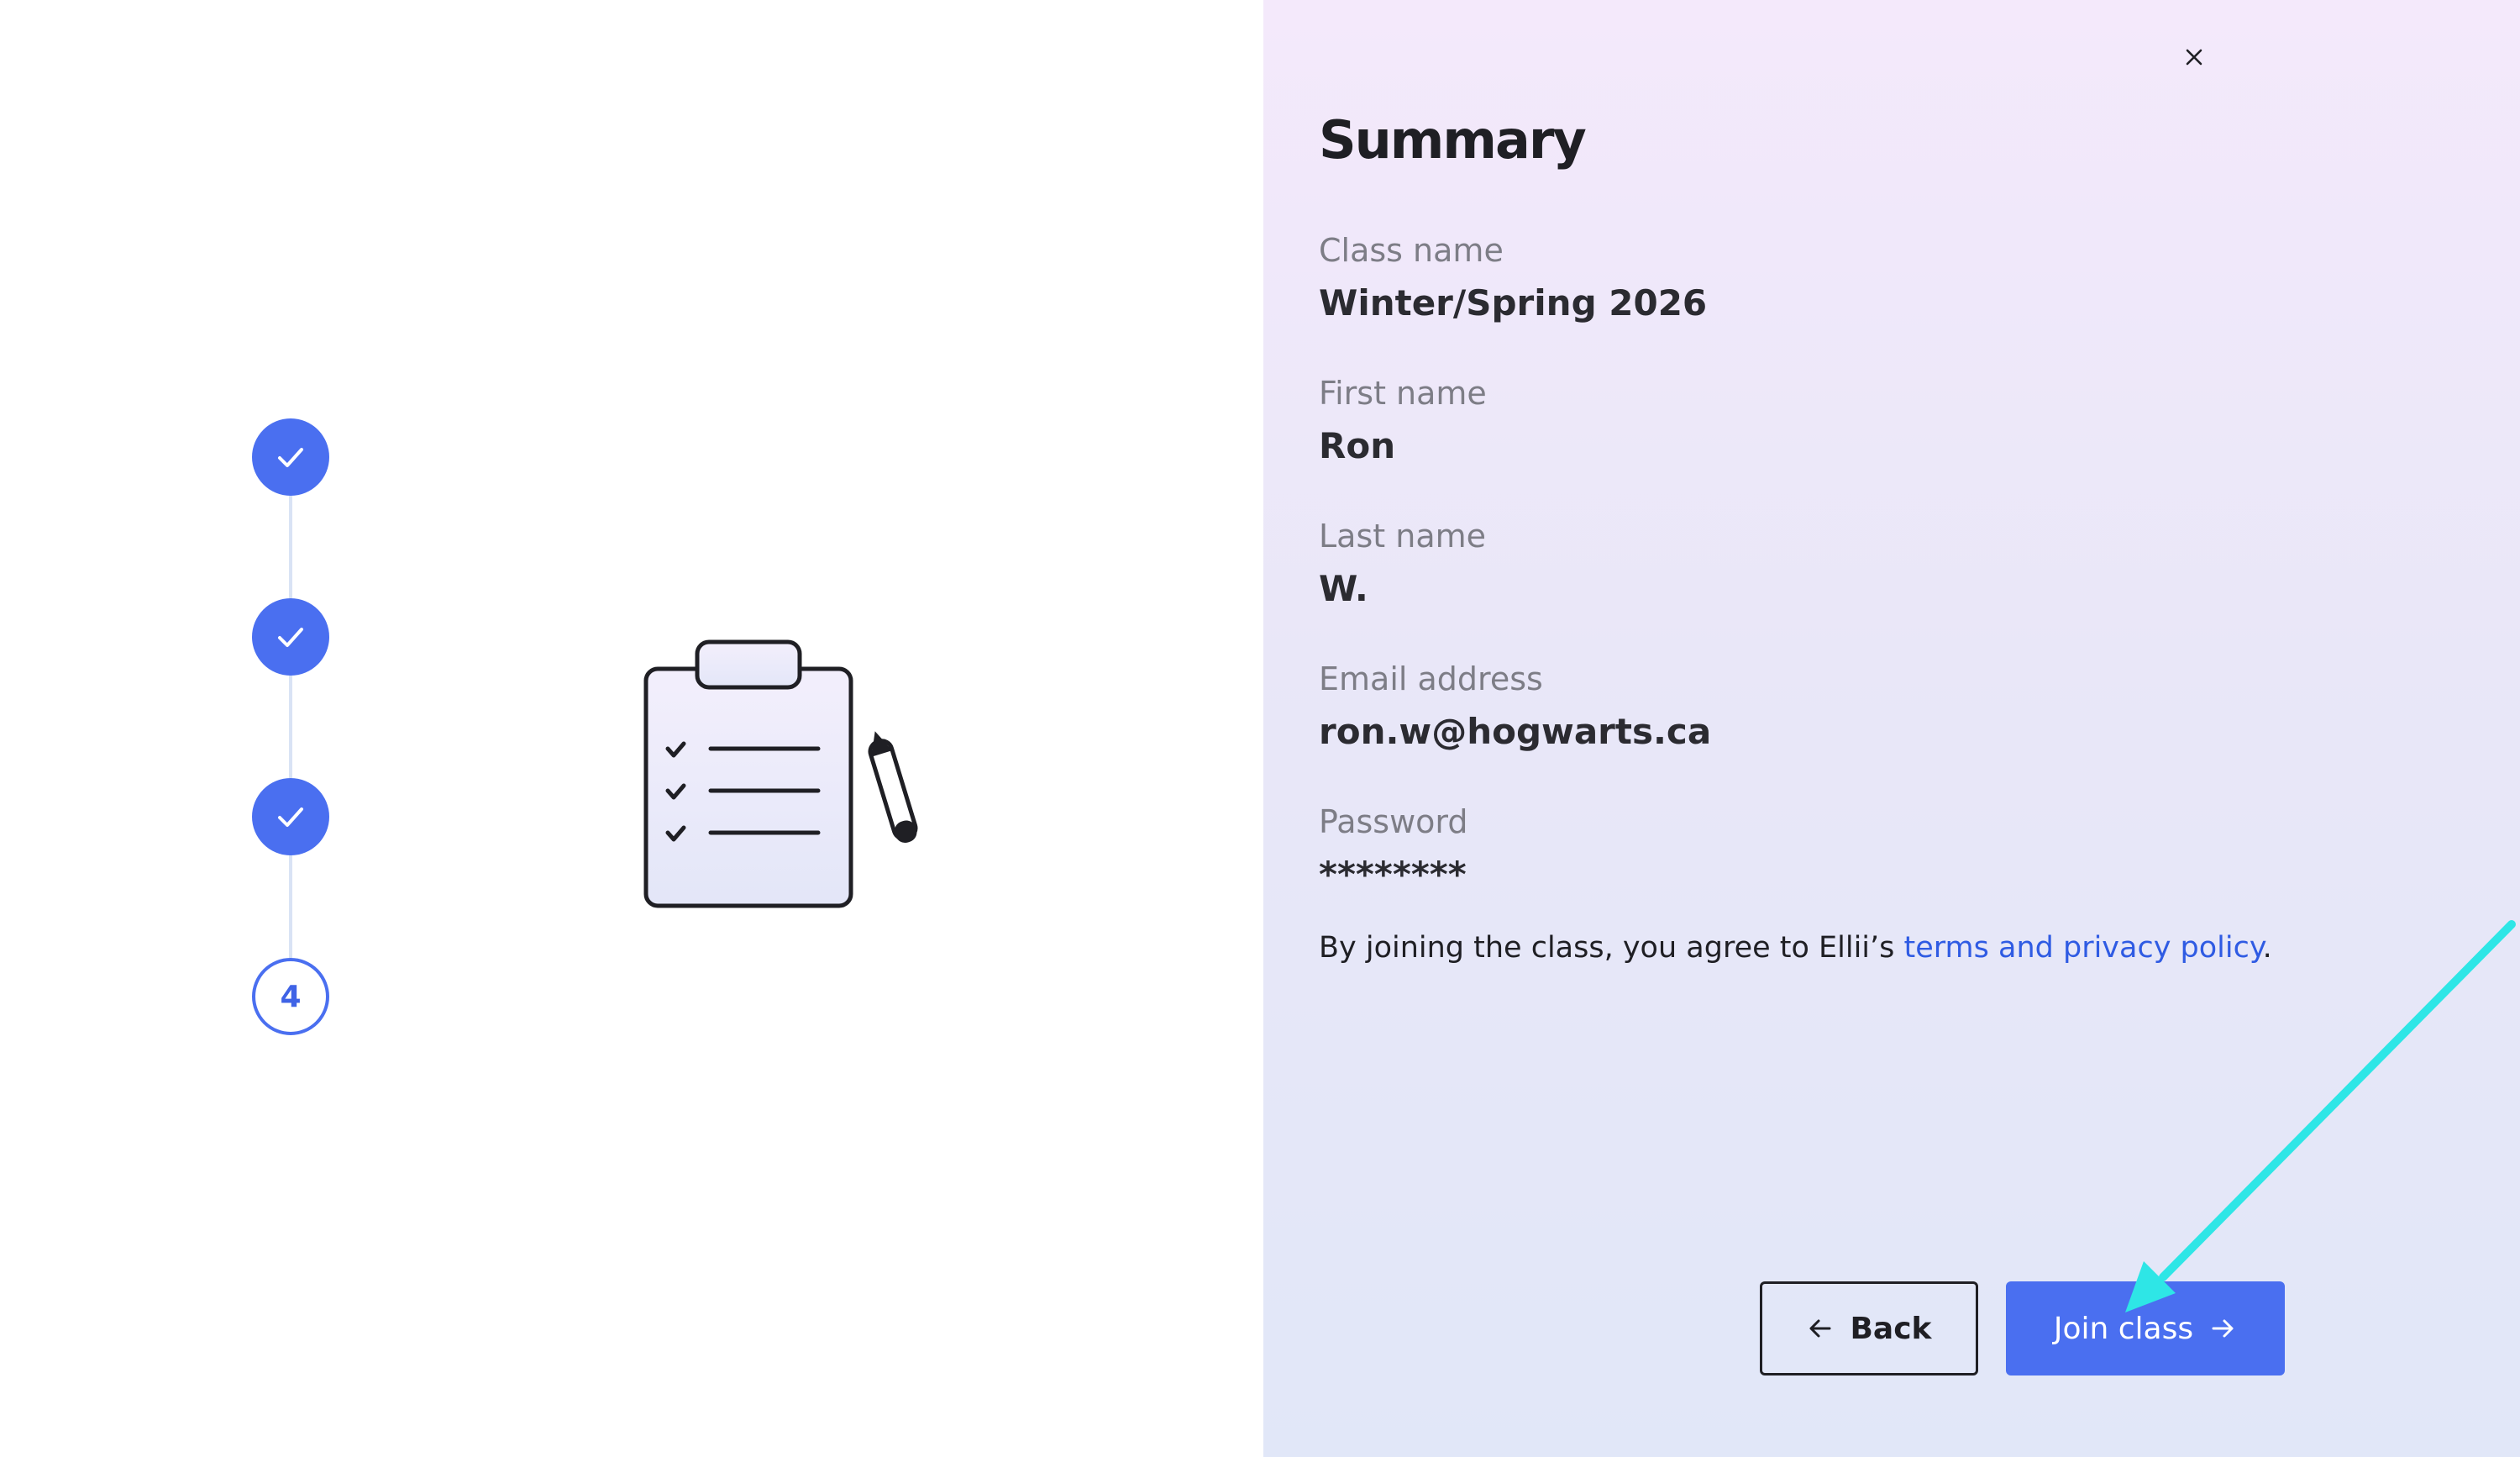 The height and width of the screenshot is (1457, 2520). I want to click on progress-stepper: 4, so click(290, 727).